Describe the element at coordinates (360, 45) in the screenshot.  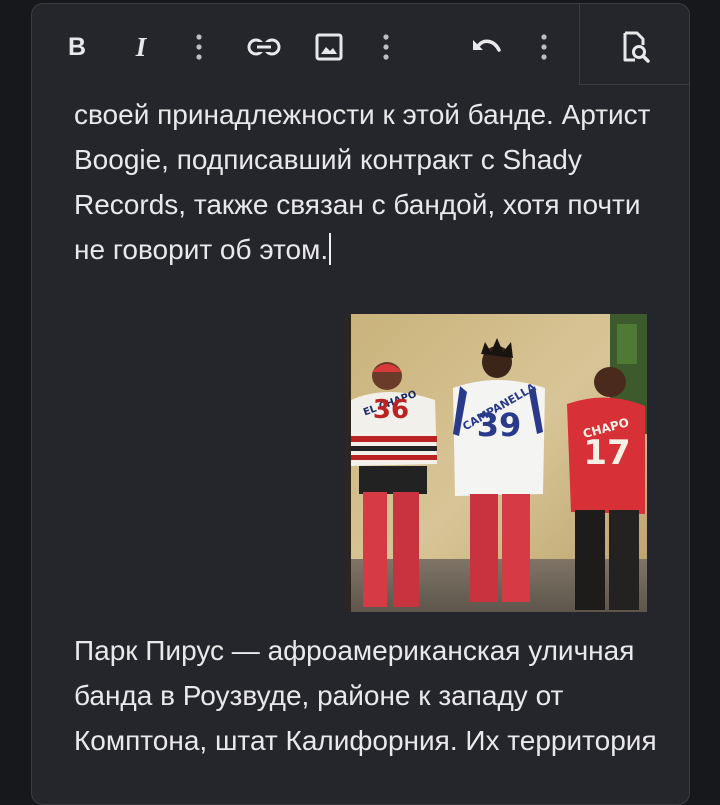
I see `editor-toolbar: B I` at that location.